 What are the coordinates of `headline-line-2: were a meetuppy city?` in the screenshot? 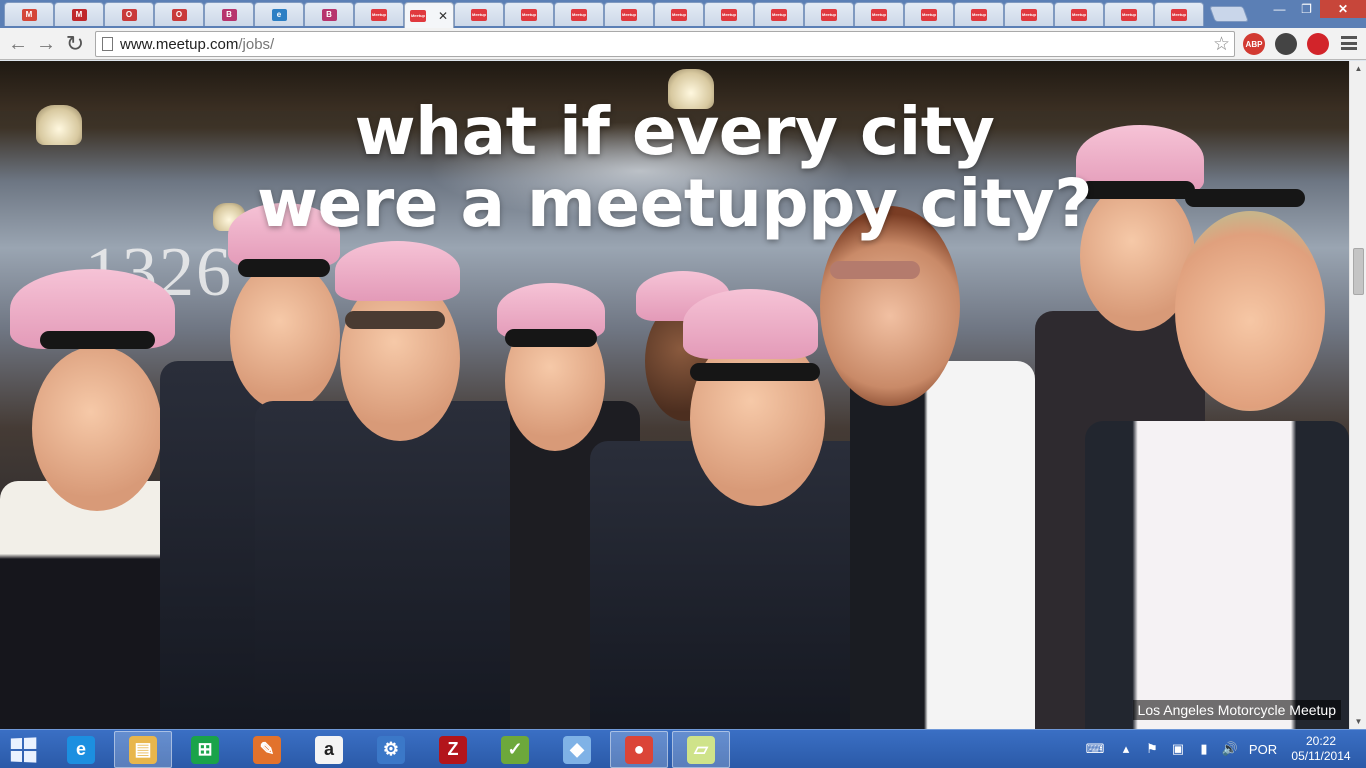 It's located at (674, 203).